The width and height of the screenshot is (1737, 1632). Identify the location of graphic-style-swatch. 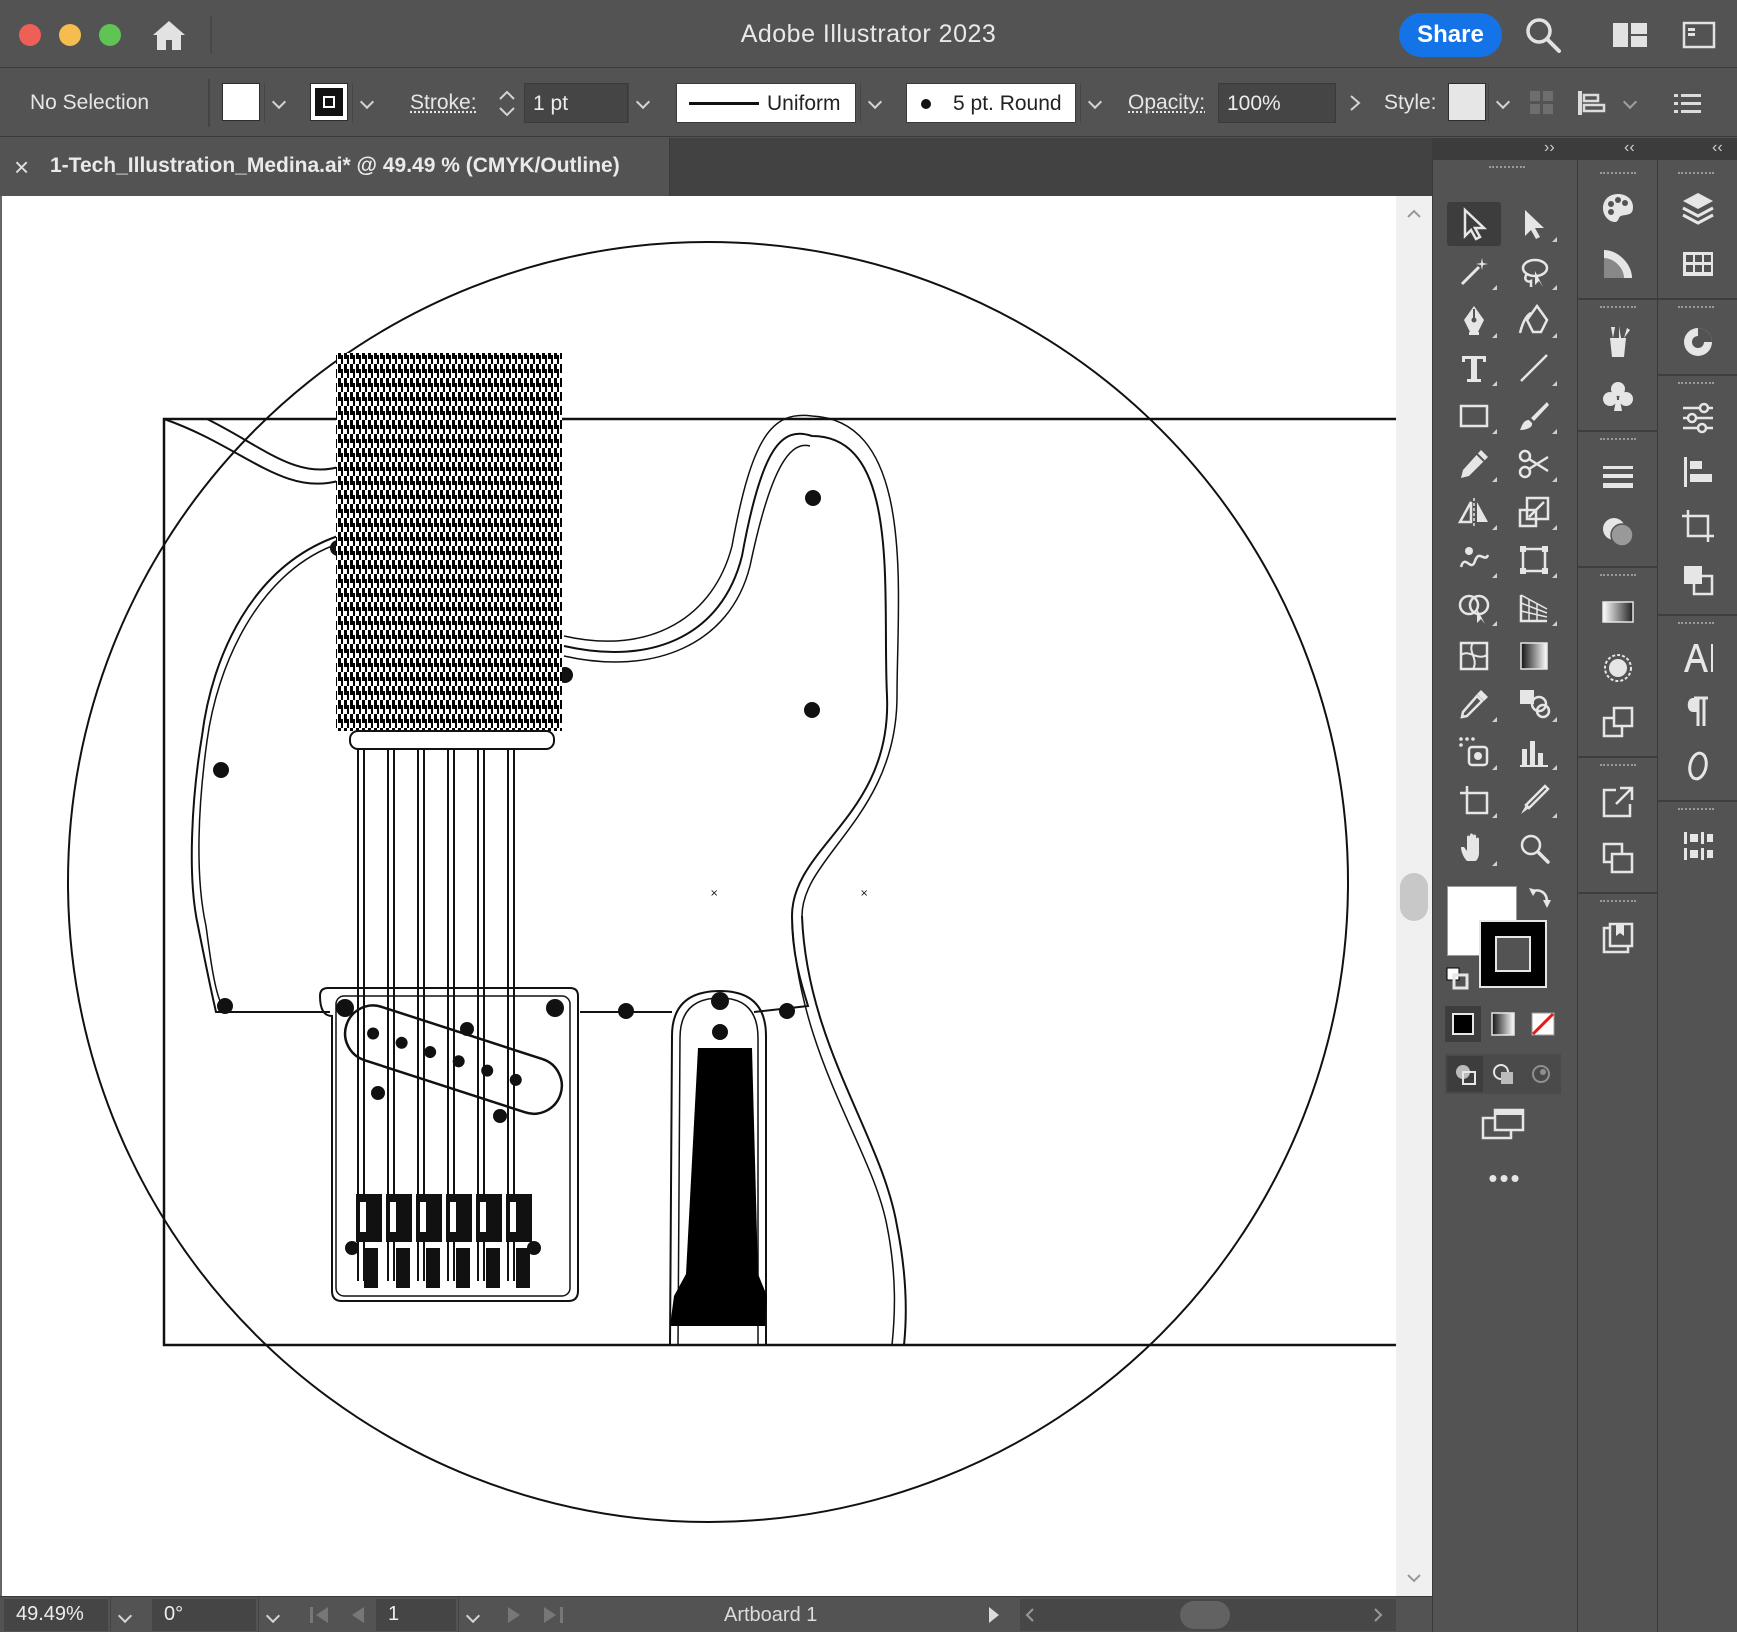
(1467, 102).